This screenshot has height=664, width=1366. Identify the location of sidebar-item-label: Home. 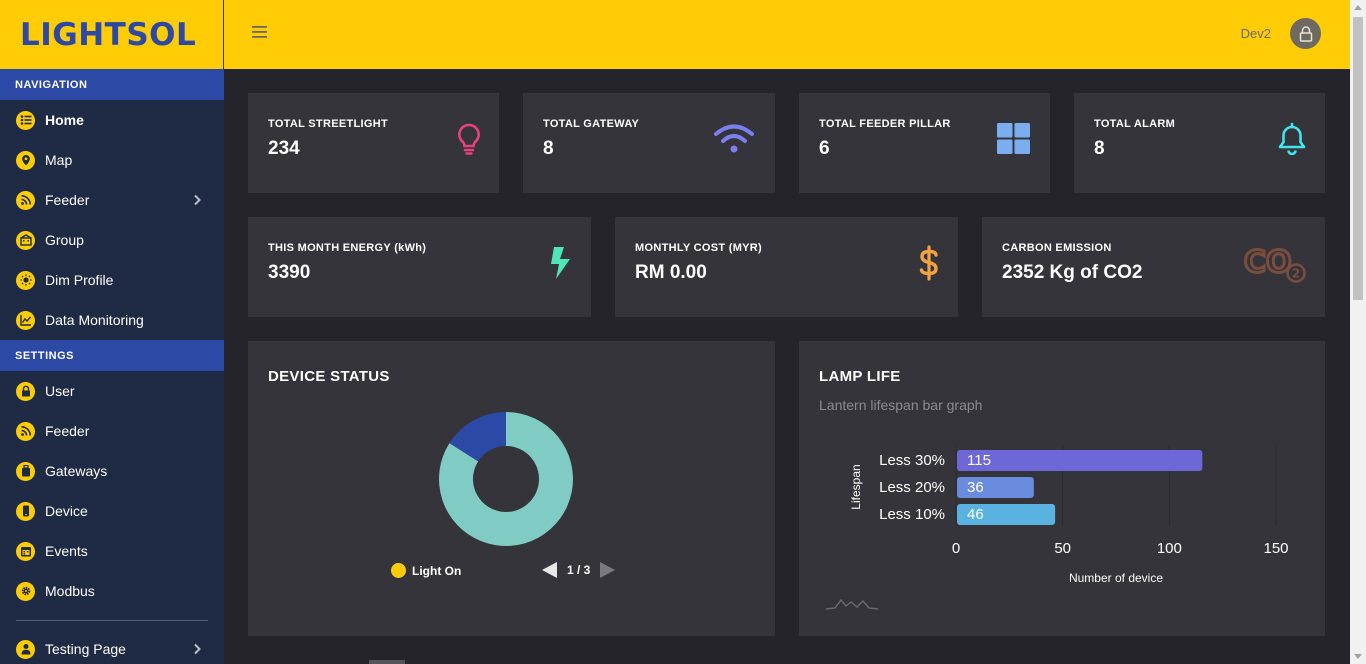
(64, 120).